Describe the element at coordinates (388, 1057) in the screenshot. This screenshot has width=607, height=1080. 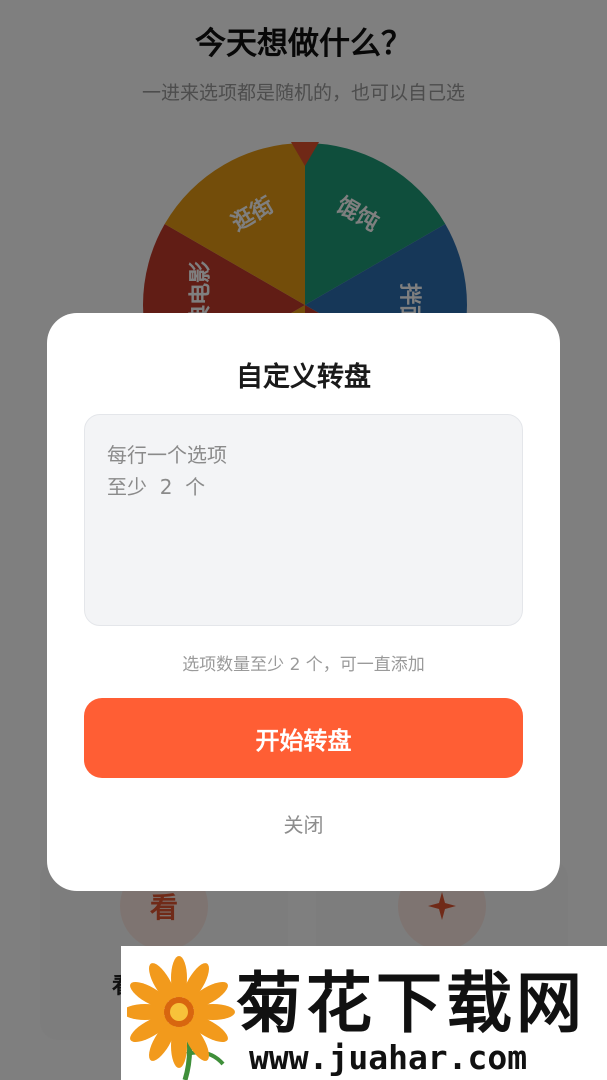
I see `watermark-url: www.juahar.com` at that location.